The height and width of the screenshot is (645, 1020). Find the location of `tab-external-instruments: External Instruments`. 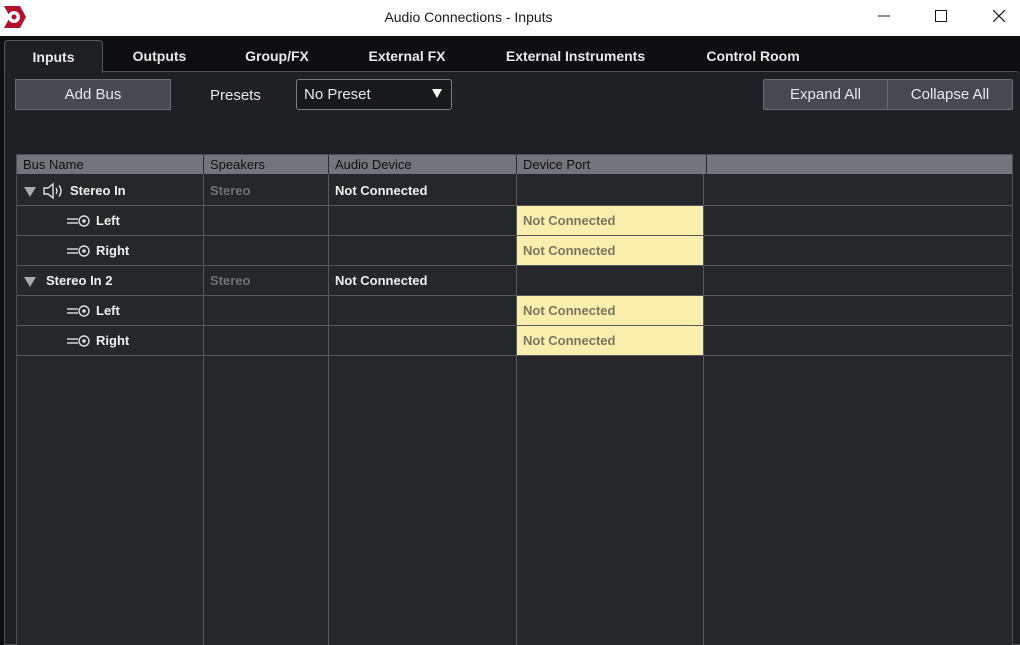

tab-external-instruments: External Instruments is located at coordinates (575, 56).